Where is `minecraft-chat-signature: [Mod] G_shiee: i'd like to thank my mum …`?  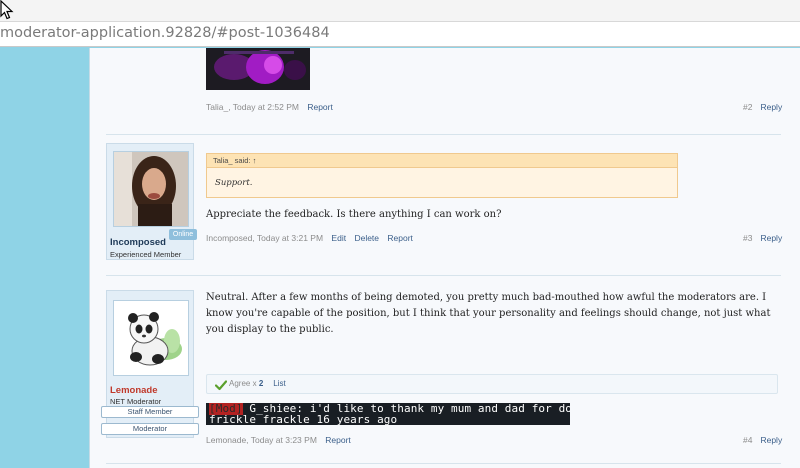 minecraft-chat-signature: [Mod] G_shiee: i'd like to thank my mum … is located at coordinates (388, 414).